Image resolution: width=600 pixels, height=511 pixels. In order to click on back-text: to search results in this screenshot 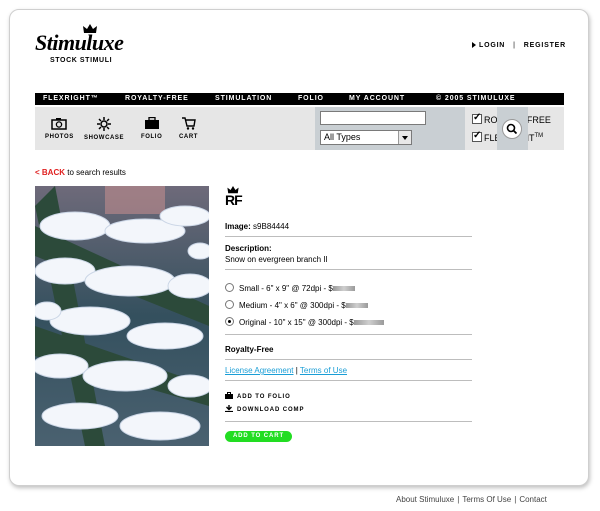, I will do `click(95, 172)`.